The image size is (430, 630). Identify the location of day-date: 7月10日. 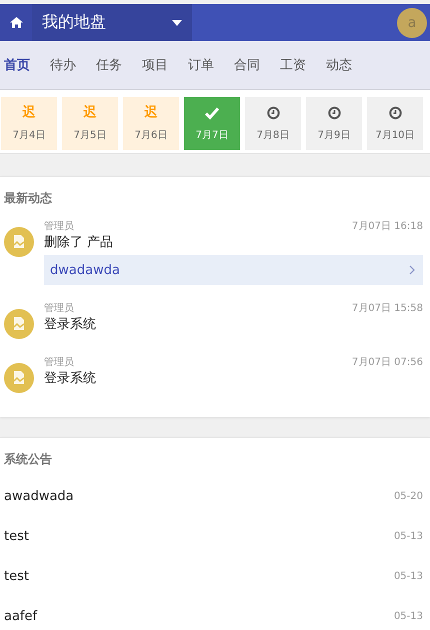
(395, 135).